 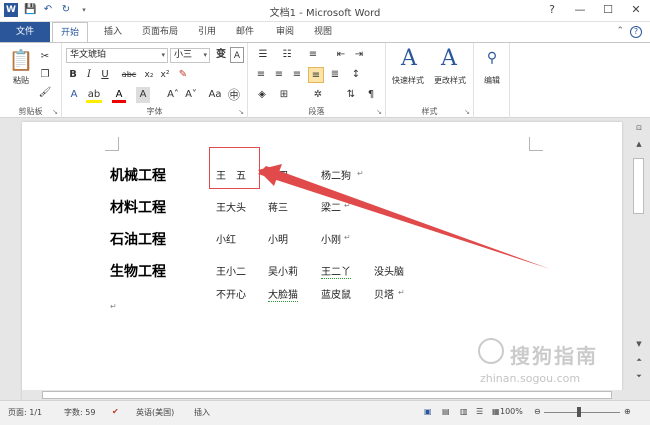 What do you see at coordinates (119, 95) in the screenshot?
I see `font-color-icon: A` at bounding box center [119, 95].